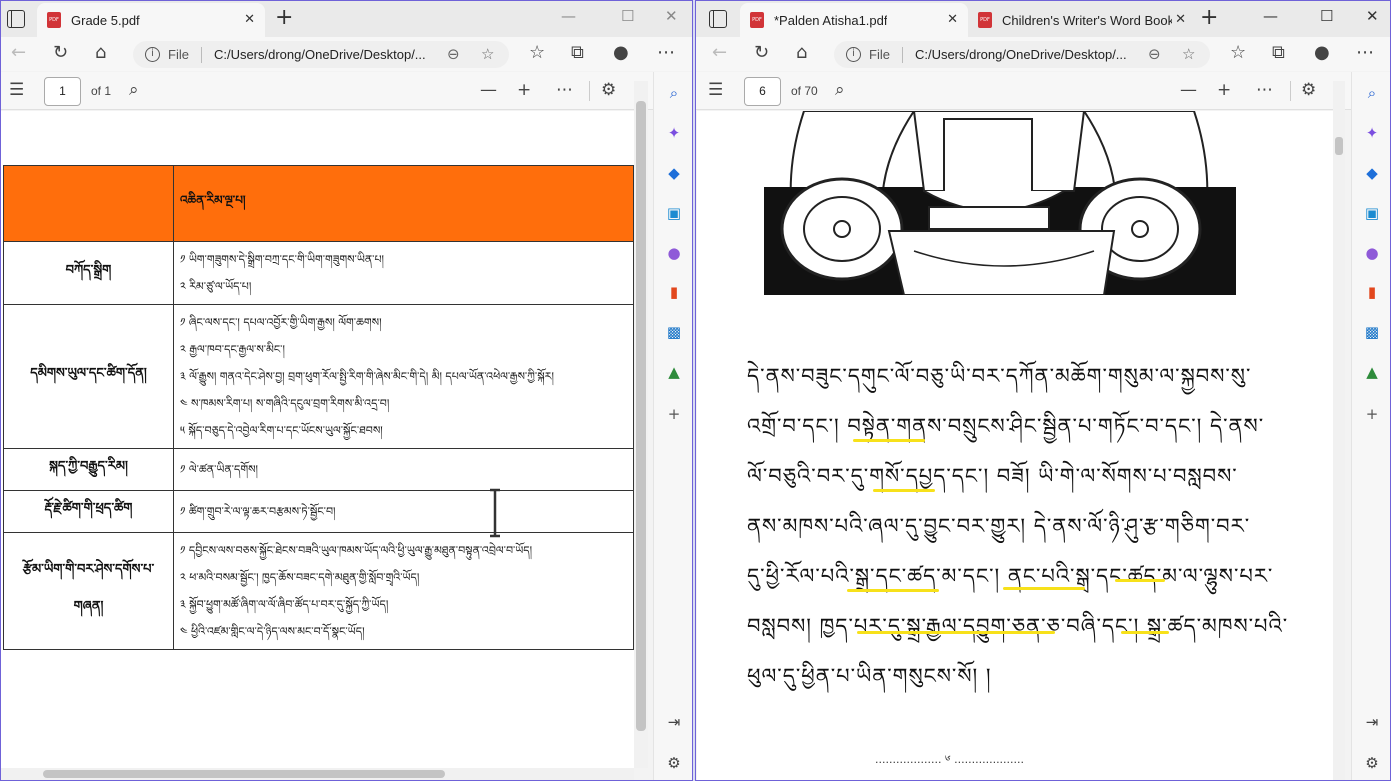 The image size is (1391, 781). What do you see at coordinates (88, 273) in the screenshot?
I see `row-head: བཀོད་སྒྲིག` at bounding box center [88, 273].